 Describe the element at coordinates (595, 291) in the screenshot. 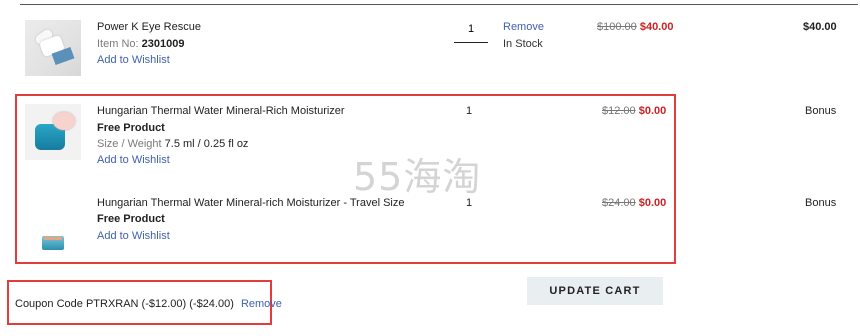

I see `update-cart-button: UPDATE CART` at that location.